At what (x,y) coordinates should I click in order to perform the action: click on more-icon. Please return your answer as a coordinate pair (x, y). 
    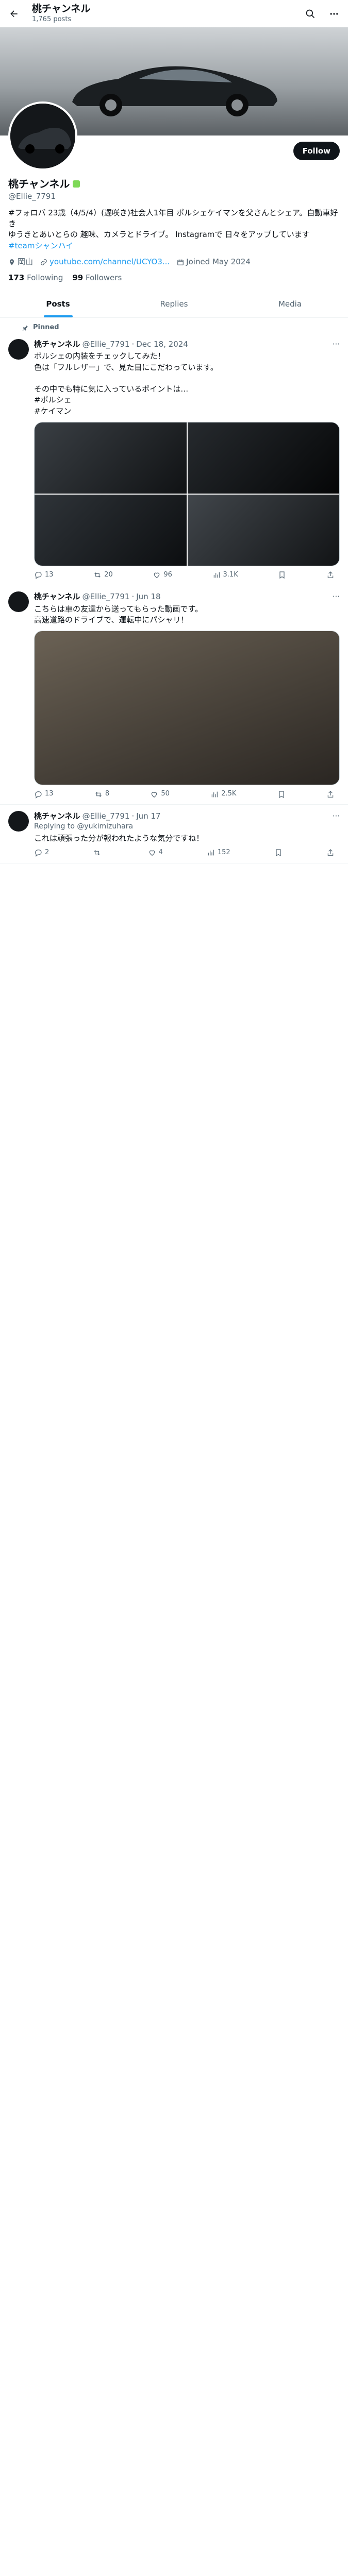
    Looking at the image, I should click on (334, 14).